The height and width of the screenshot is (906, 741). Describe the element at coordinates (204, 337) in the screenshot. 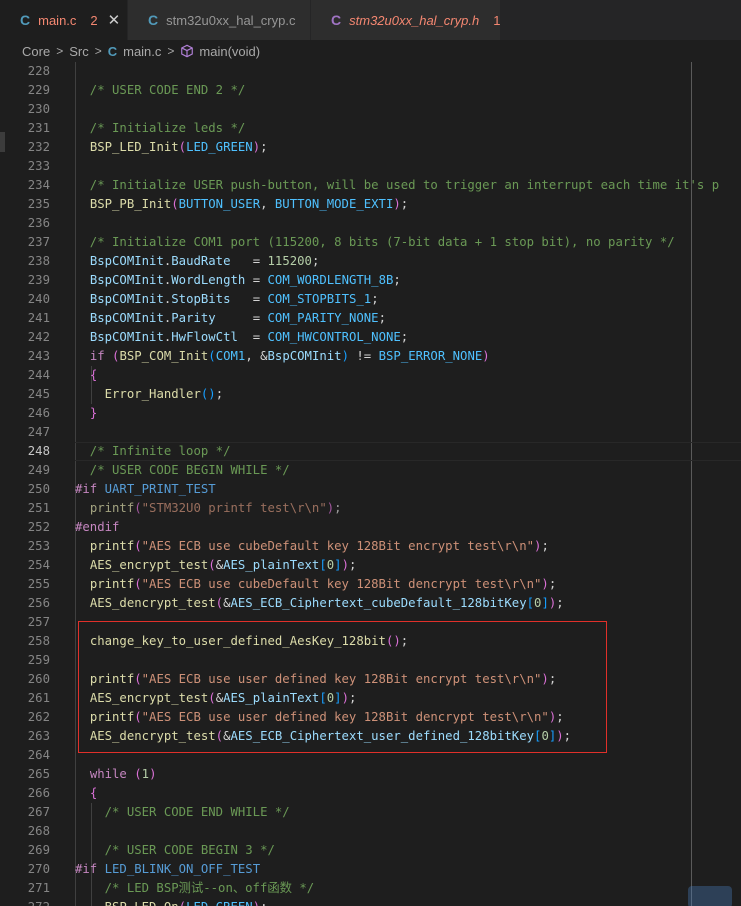

I see `code-token: HwFlowCtl` at that location.